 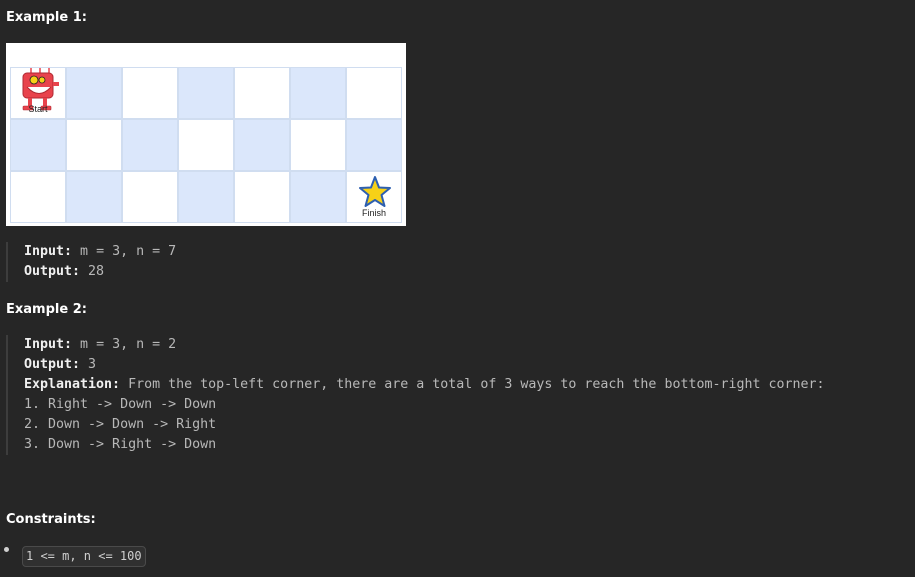 What do you see at coordinates (375, 191) in the screenshot?
I see `star-icon` at bounding box center [375, 191].